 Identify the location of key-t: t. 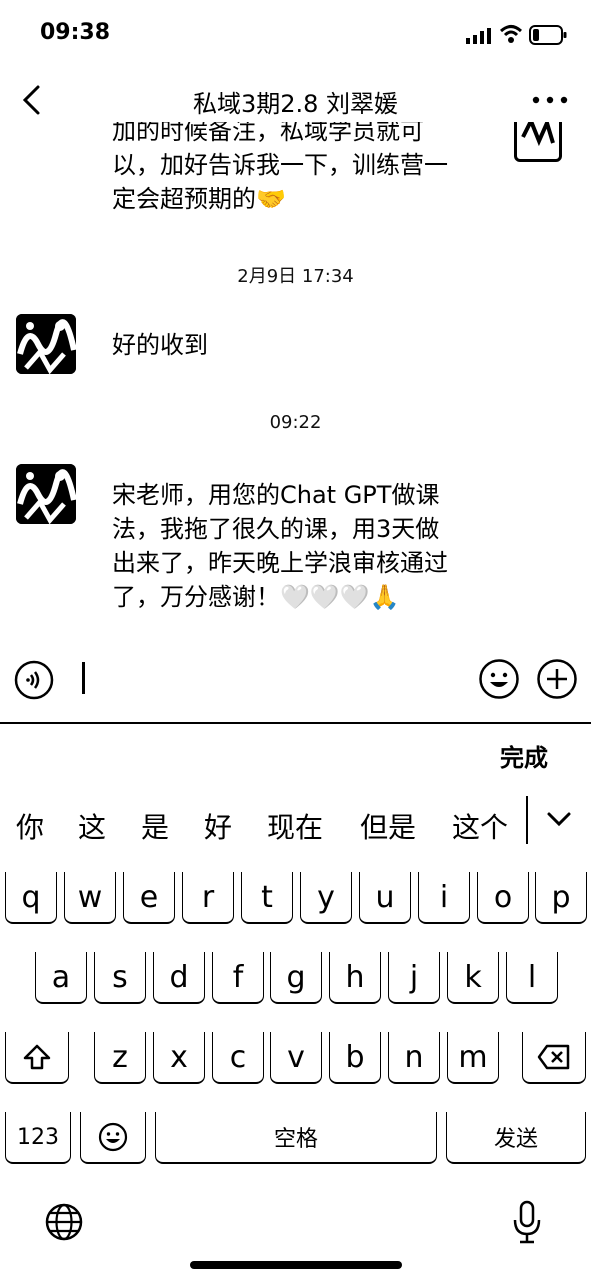
(267, 898).